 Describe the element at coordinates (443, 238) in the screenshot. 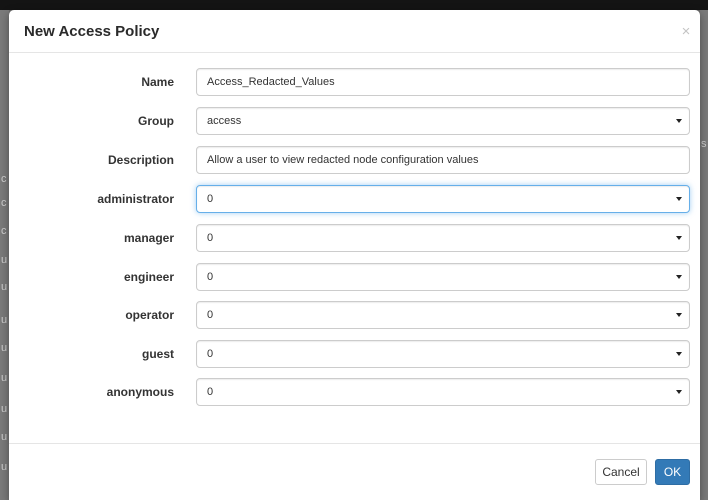

I see `manager-select: 0` at that location.